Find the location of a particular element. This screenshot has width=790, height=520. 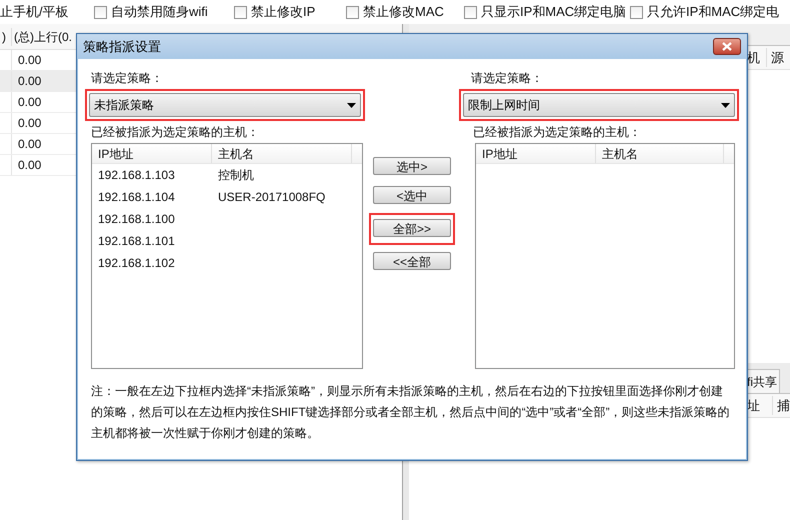

close-button is located at coordinates (727, 46).